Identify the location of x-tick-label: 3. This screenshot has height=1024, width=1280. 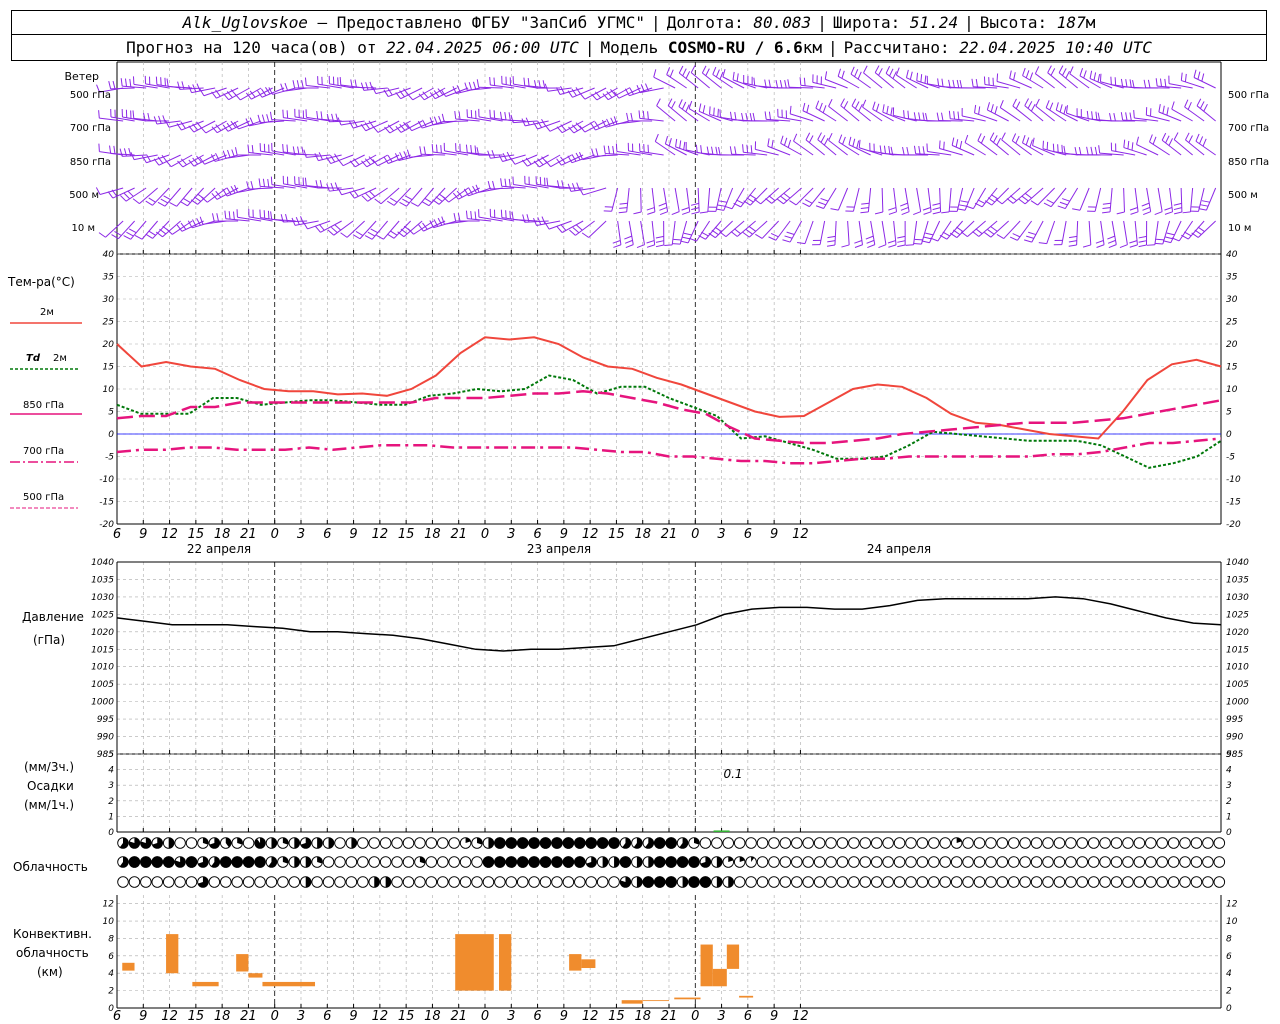
(511, 1016).